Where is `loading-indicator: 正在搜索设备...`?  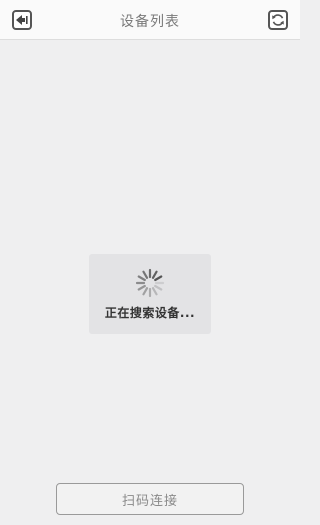
loading-indicator: 正在搜索设备... is located at coordinates (150, 294).